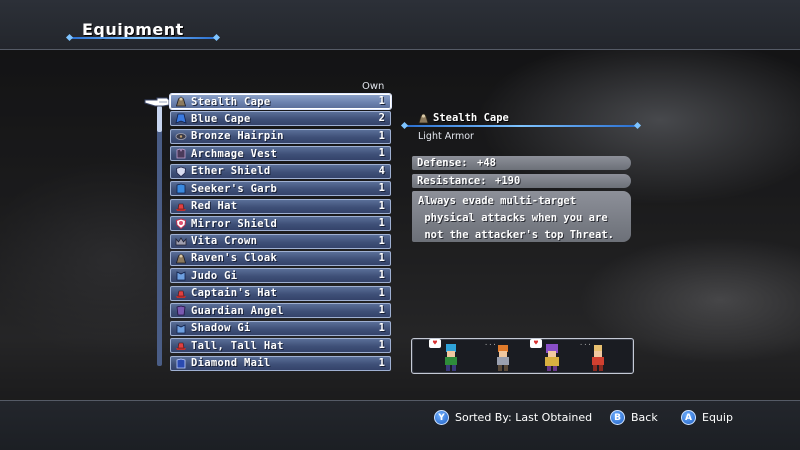 This screenshot has width=800, height=450. Describe the element at coordinates (157, 102) in the screenshot. I see `pointing-hand-icon` at that location.